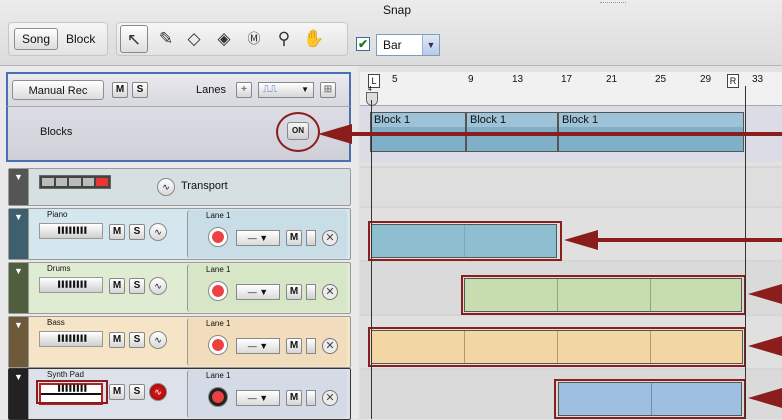 The height and width of the screenshot is (420, 782). Describe the element at coordinates (194, 39) in the screenshot. I see `eraser-tool-icon: ◇` at that location.